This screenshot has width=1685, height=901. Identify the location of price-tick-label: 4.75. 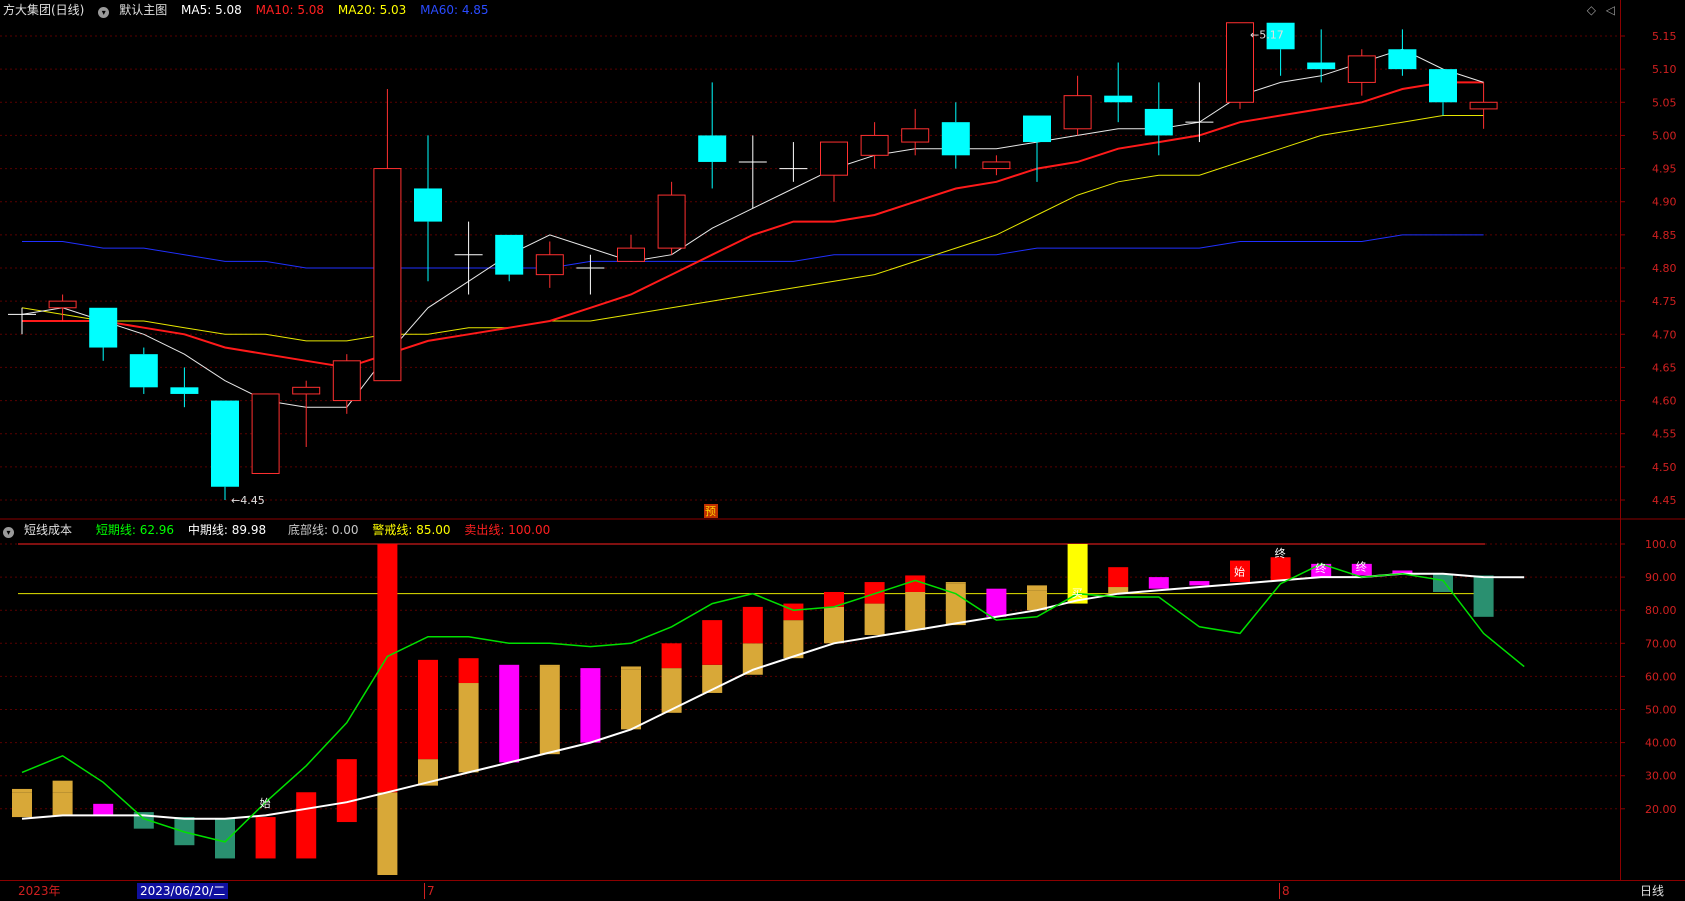
(1664, 301).